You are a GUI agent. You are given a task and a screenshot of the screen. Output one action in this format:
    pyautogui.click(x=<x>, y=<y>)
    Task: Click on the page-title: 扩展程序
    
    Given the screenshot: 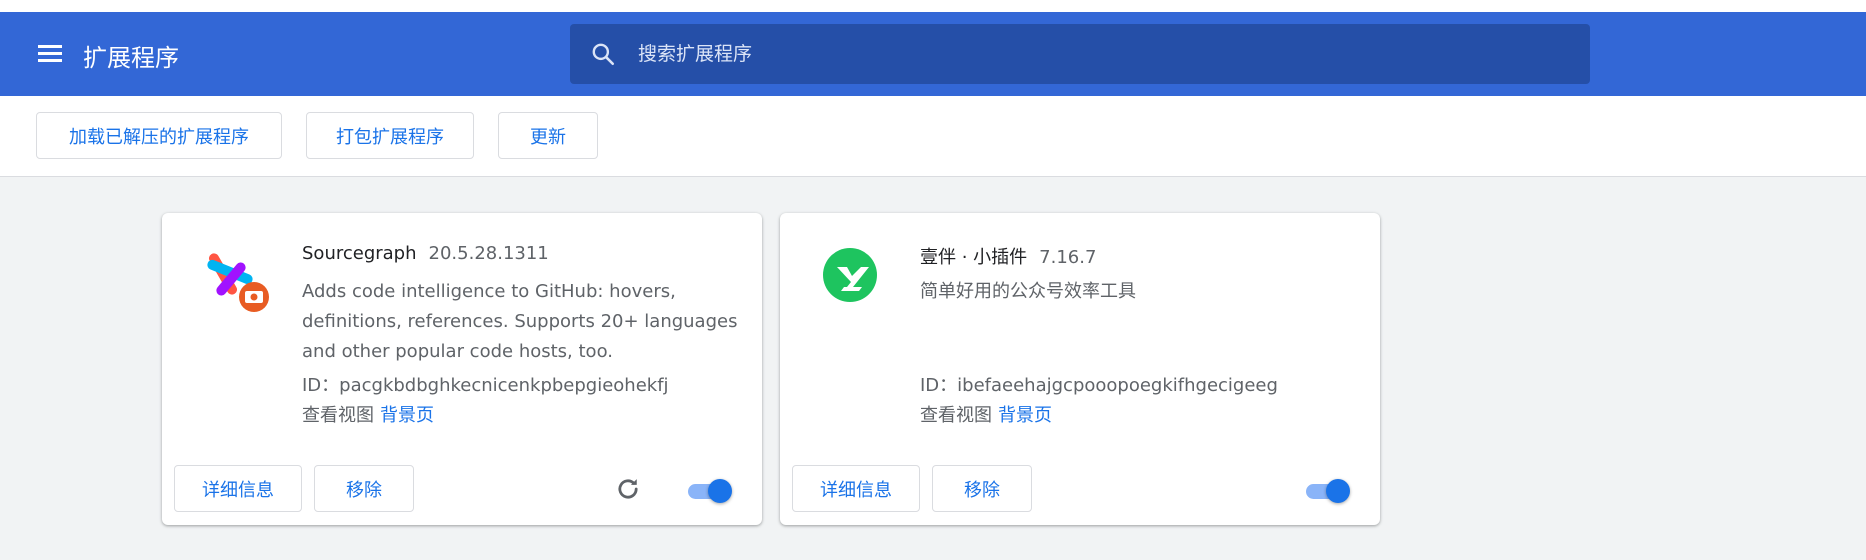 What is the action you would take?
    pyautogui.click(x=131, y=58)
    